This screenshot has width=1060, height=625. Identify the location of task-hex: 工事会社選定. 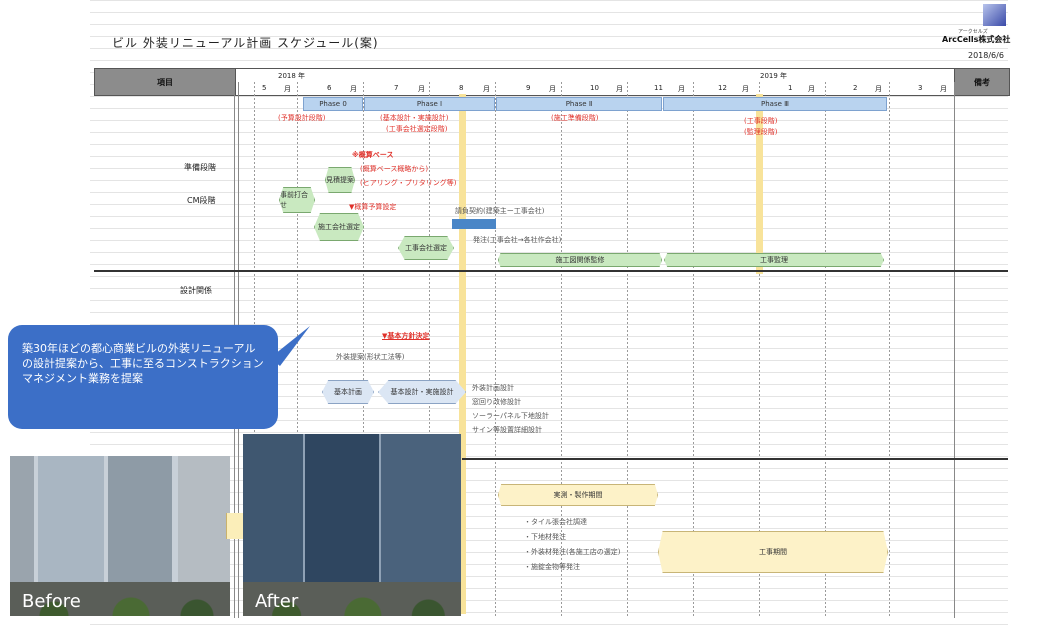
(426, 248).